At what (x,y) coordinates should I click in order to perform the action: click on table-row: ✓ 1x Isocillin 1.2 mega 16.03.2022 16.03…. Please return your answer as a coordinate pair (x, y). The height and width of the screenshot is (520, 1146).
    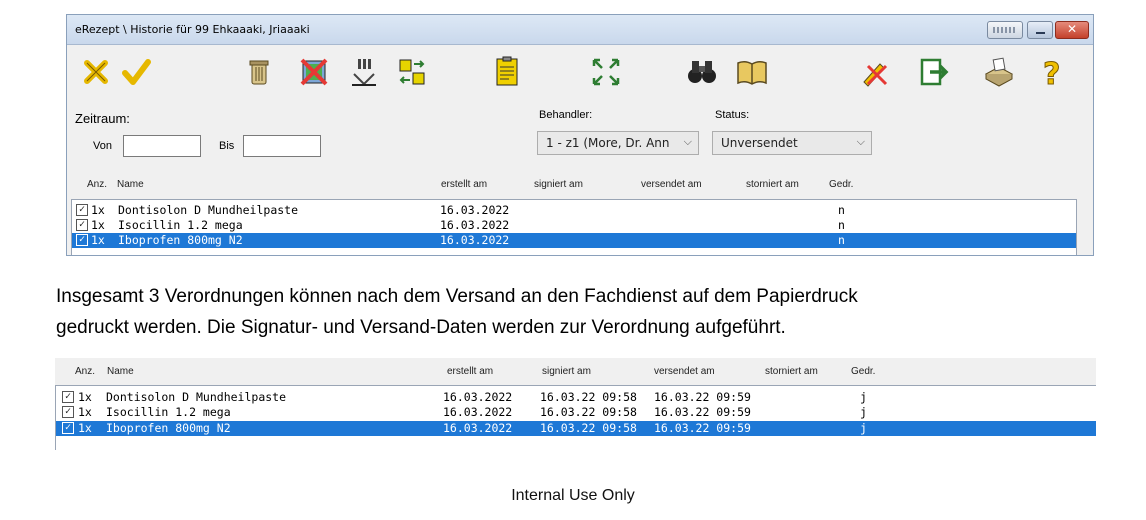
    Looking at the image, I should click on (576, 412).